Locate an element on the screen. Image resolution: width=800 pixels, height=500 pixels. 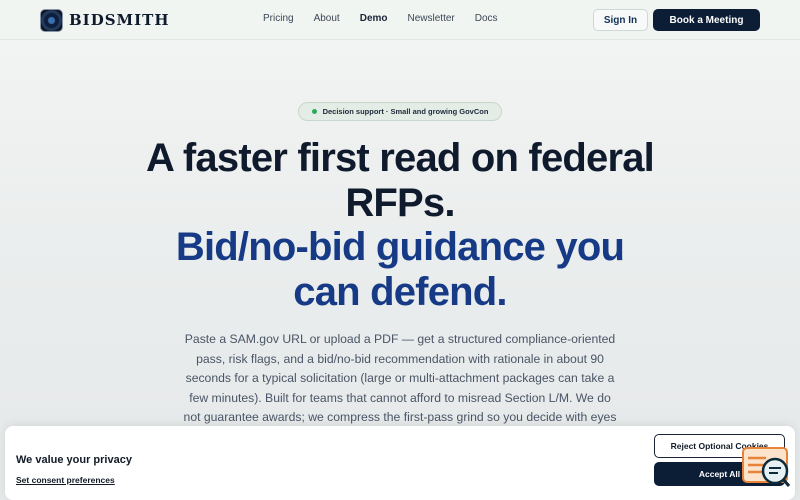
book-meeting-button: Book a Meeting is located at coordinates (706, 20).